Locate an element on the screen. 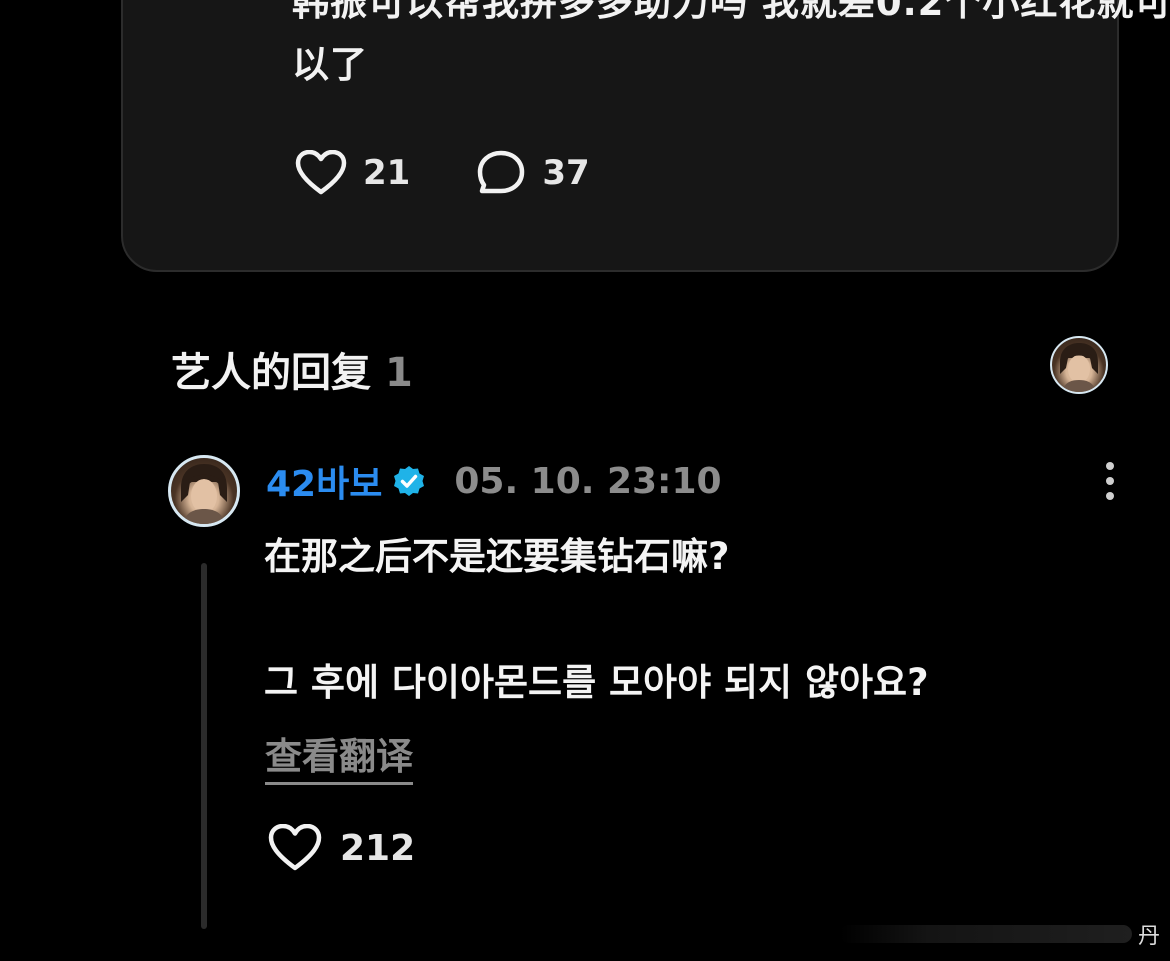 Image resolution: width=1170 pixels, height=961 pixels. post-reply-count: 37 is located at coordinates (566, 173).